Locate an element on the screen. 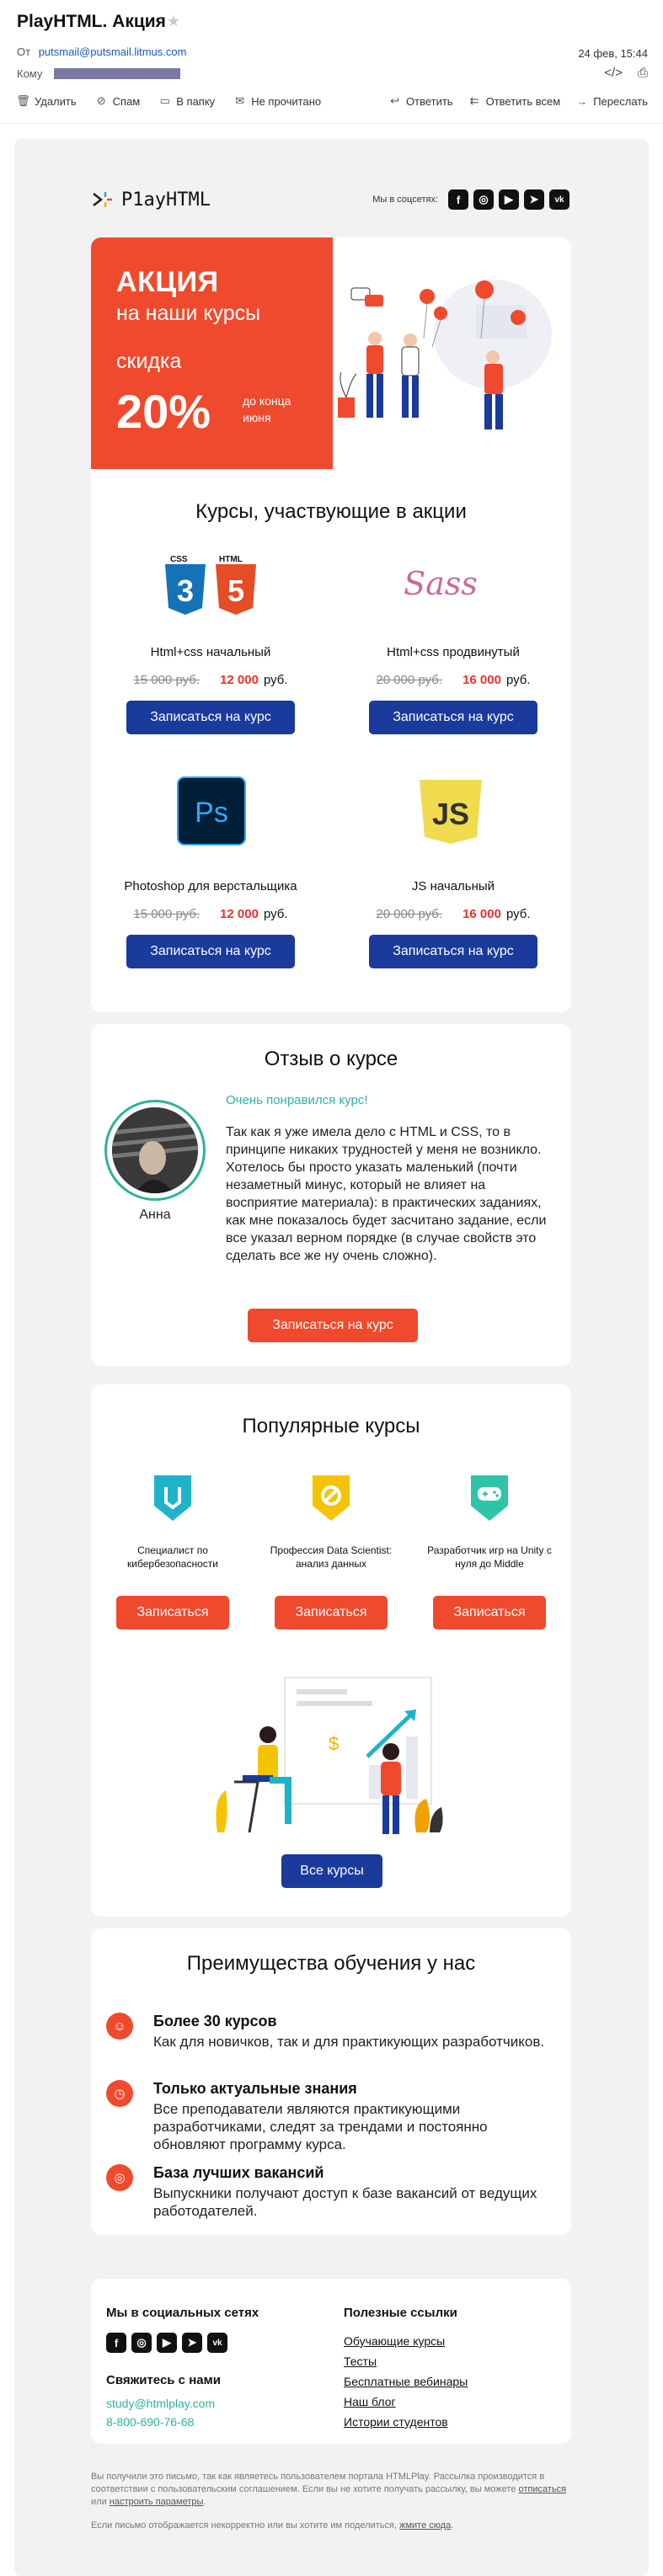  footer-link: Истории студентов is located at coordinates (396, 2422).